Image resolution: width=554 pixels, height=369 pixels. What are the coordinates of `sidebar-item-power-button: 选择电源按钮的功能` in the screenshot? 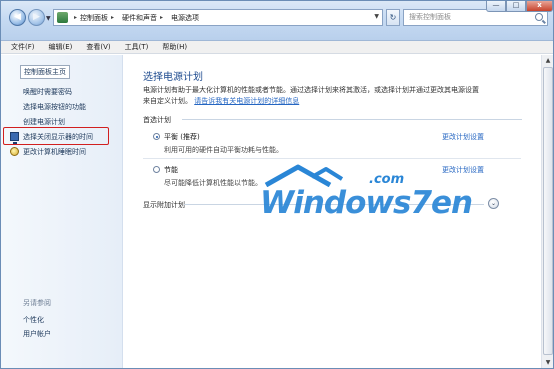 It's located at (54, 107).